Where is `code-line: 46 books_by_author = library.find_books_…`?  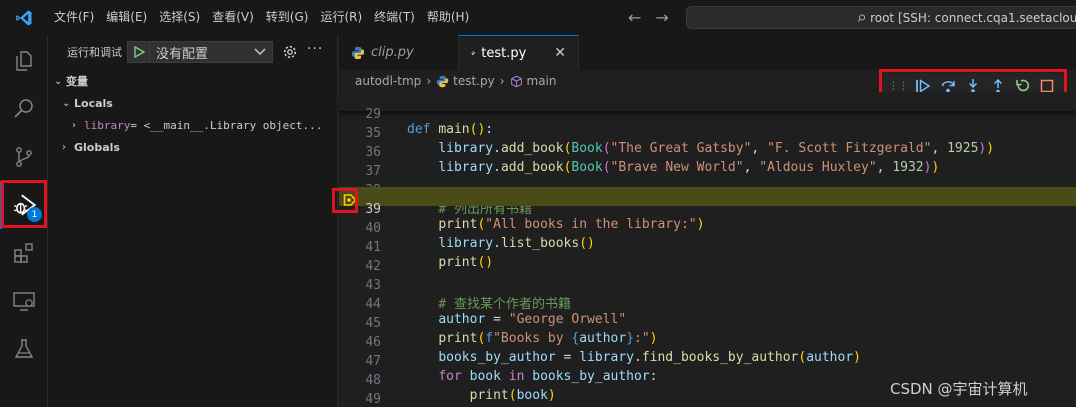
code-line: 46 books_by_author = library.find_books_… is located at coordinates (707, 342).